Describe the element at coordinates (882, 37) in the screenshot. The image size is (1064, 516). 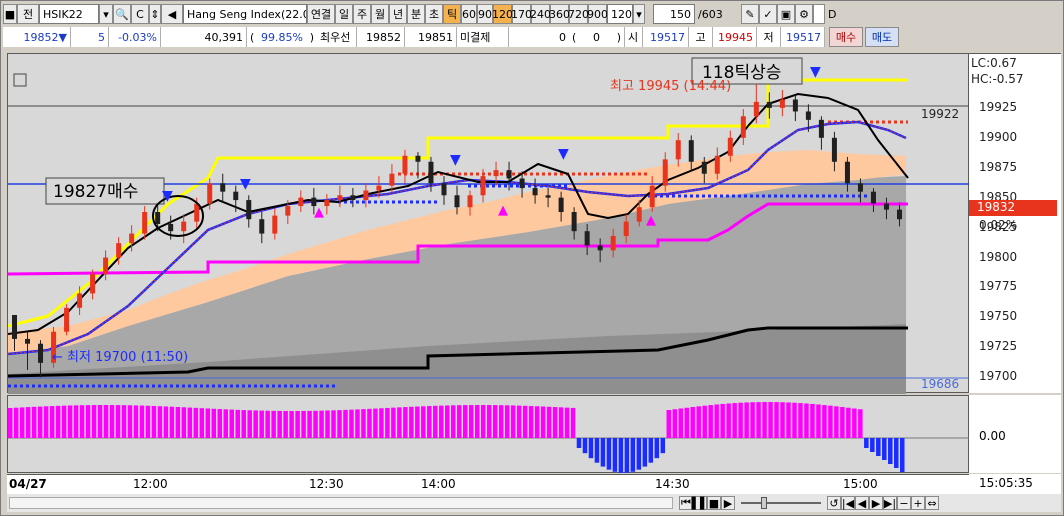
I see `sell-button: 매도` at that location.